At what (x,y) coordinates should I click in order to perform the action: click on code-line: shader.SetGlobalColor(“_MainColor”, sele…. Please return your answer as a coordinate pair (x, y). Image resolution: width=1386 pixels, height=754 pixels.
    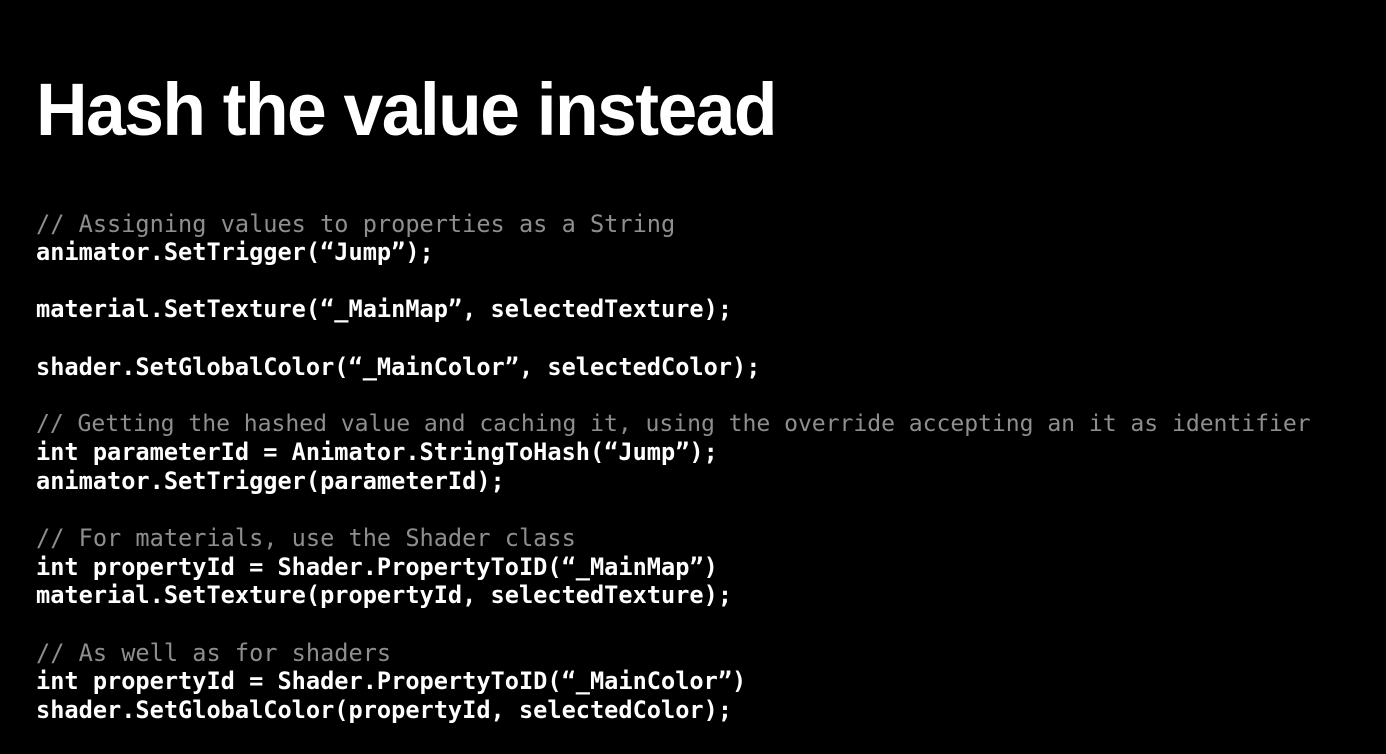
    Looking at the image, I should click on (398, 366).